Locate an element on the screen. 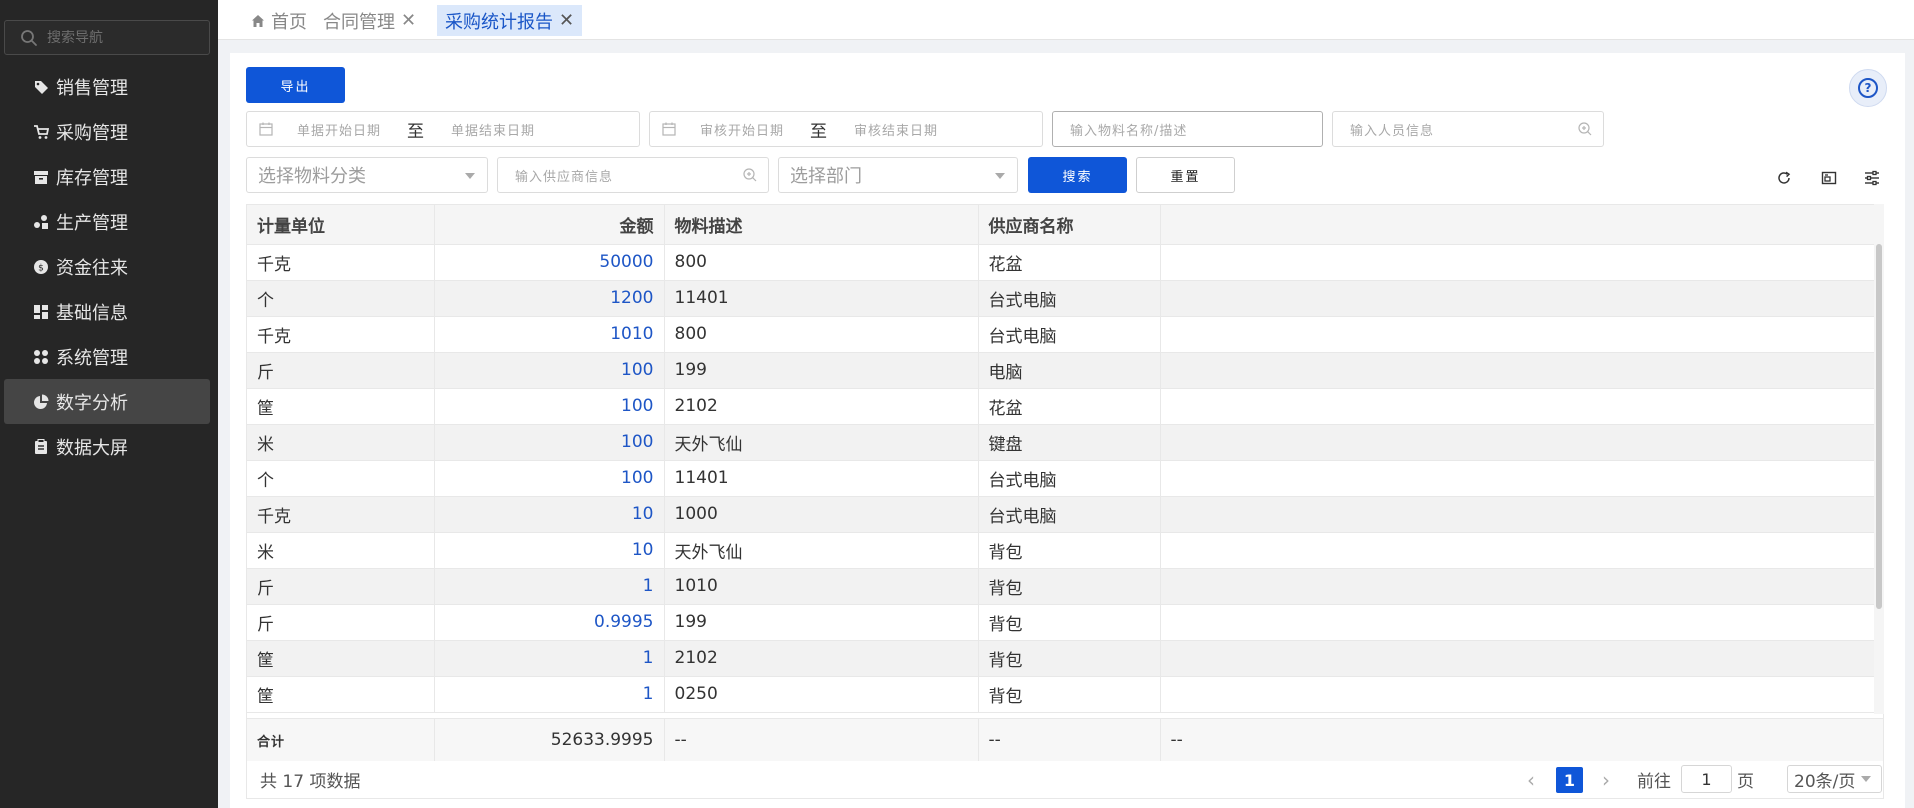 This screenshot has height=808, width=1914. next-page-icon: › is located at coordinates (1610, 780).